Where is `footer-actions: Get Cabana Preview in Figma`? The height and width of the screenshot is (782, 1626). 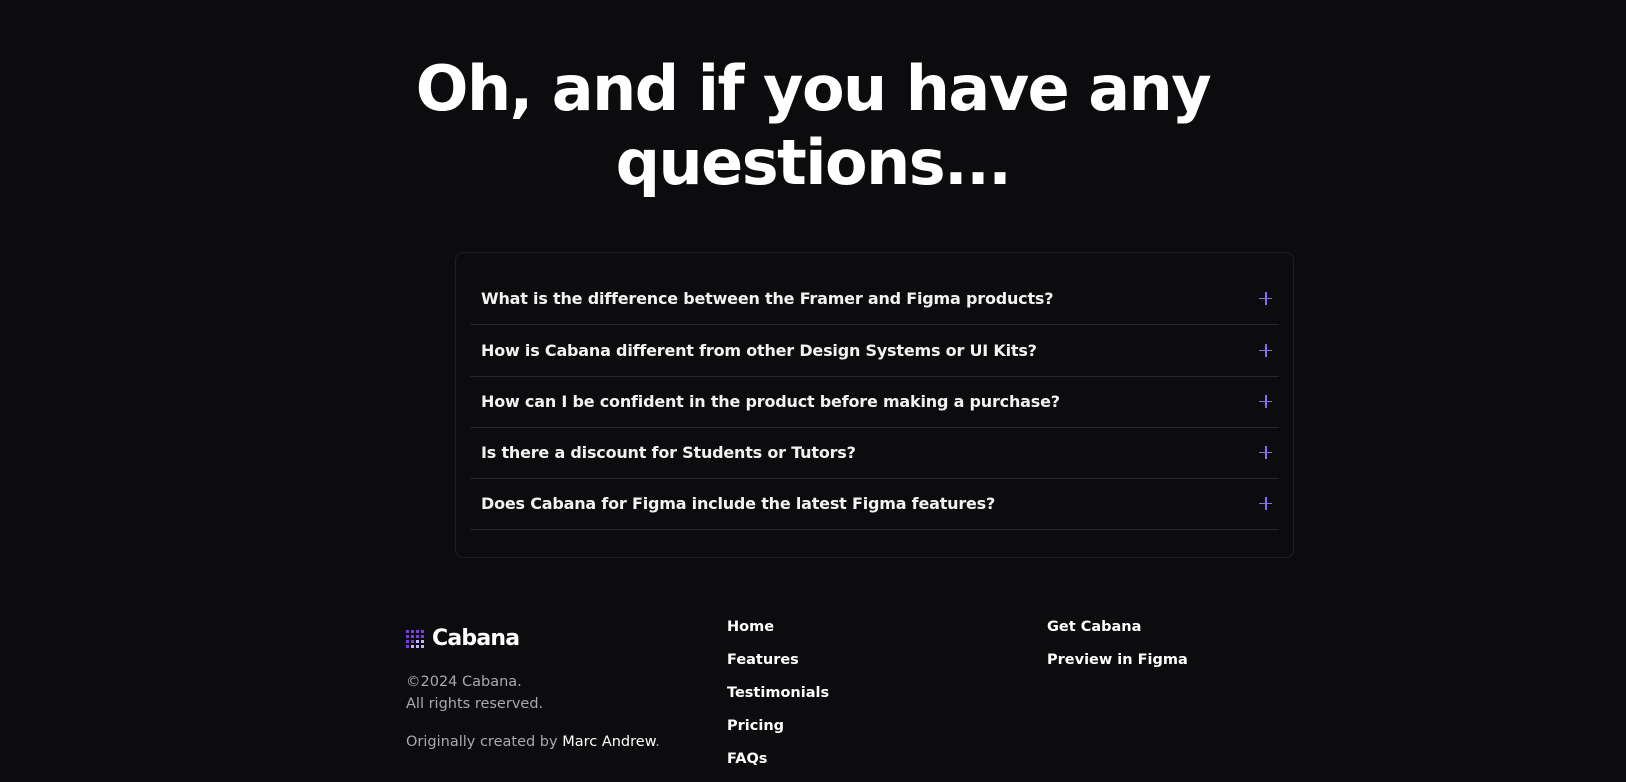
footer-actions: Get Cabana Preview in Figma is located at coordinates (1117, 650).